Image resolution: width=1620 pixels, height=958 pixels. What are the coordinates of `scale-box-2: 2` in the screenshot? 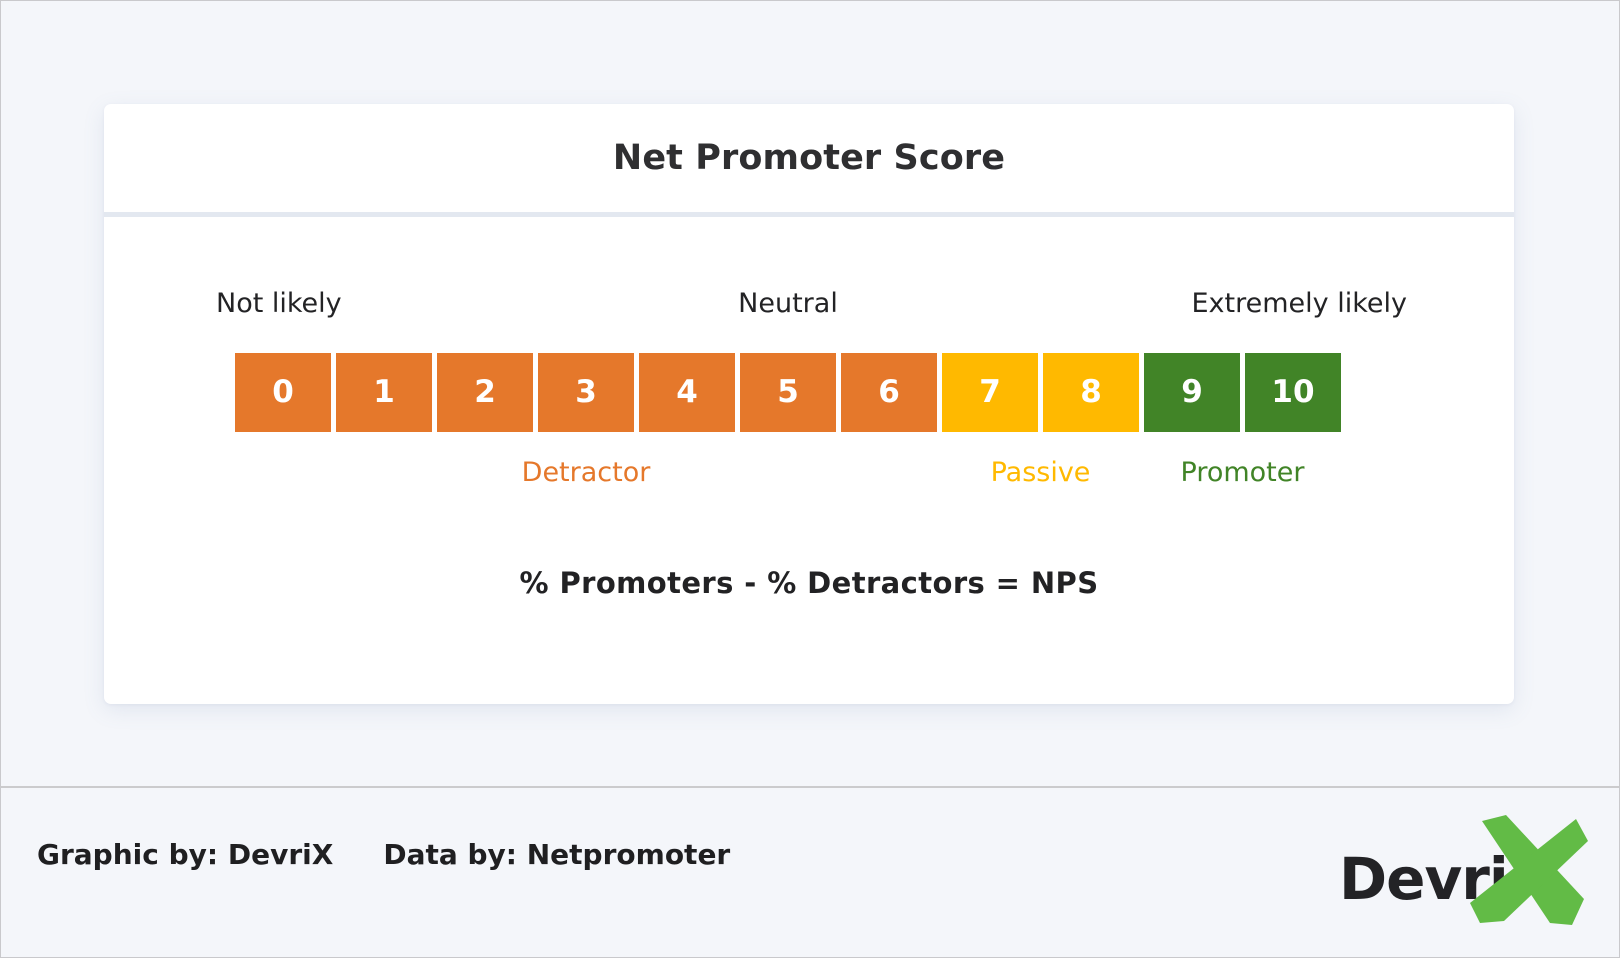 It's located at (485, 392).